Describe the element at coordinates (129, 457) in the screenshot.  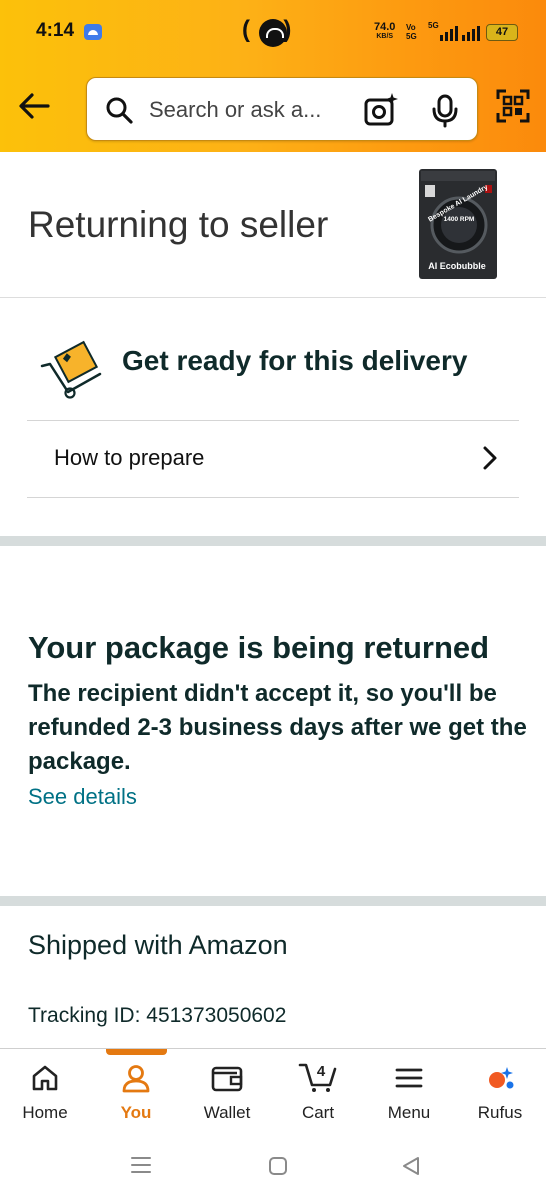
I see `how-to-prepare-label: How to prepare` at that location.